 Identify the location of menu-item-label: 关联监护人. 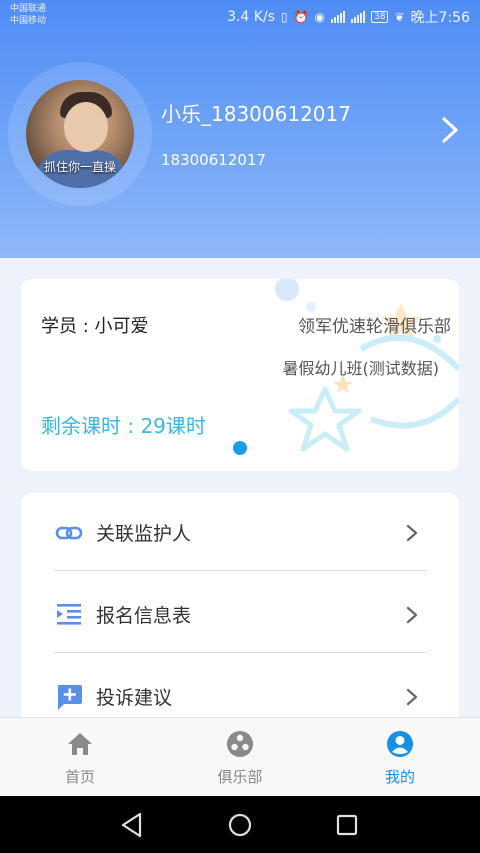
(144, 534).